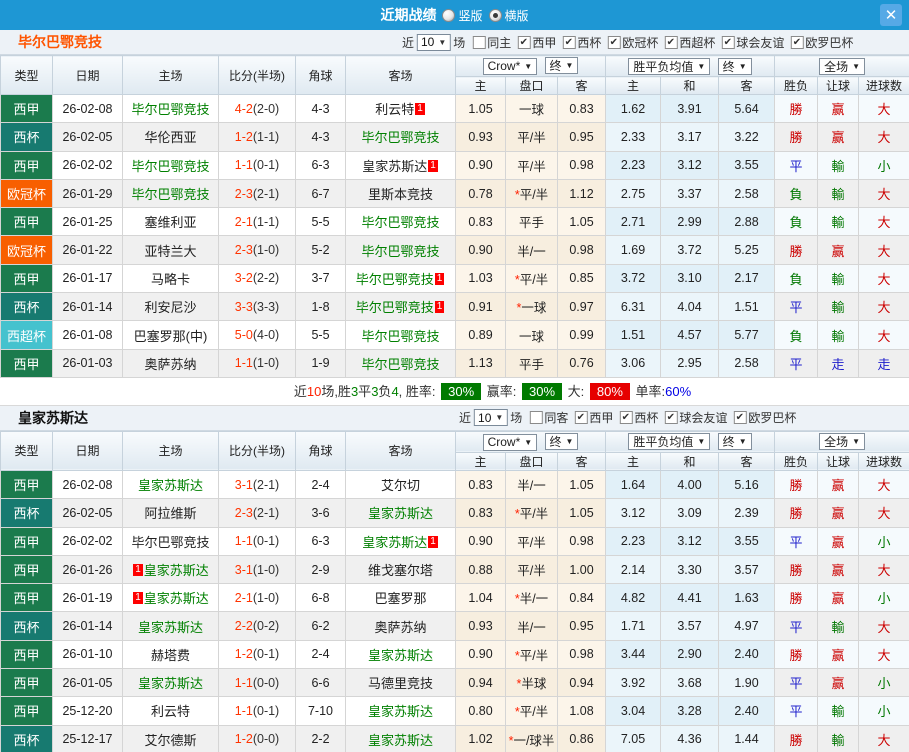 This screenshot has width=909, height=752. Describe the element at coordinates (838, 569) in the screenshot. I see `result-handicap: 赢` at that location.